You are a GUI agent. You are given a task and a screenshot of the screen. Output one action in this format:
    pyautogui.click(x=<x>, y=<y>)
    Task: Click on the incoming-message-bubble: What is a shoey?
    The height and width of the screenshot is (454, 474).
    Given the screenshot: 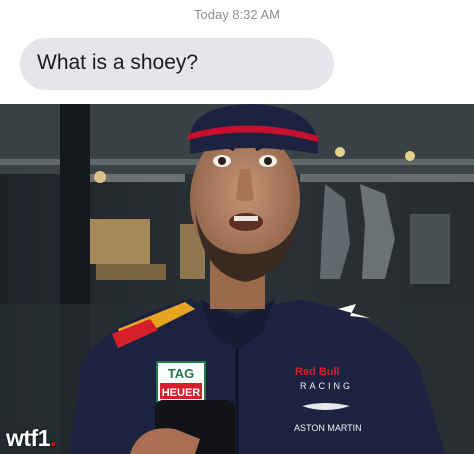 What is the action you would take?
    pyautogui.click(x=177, y=64)
    